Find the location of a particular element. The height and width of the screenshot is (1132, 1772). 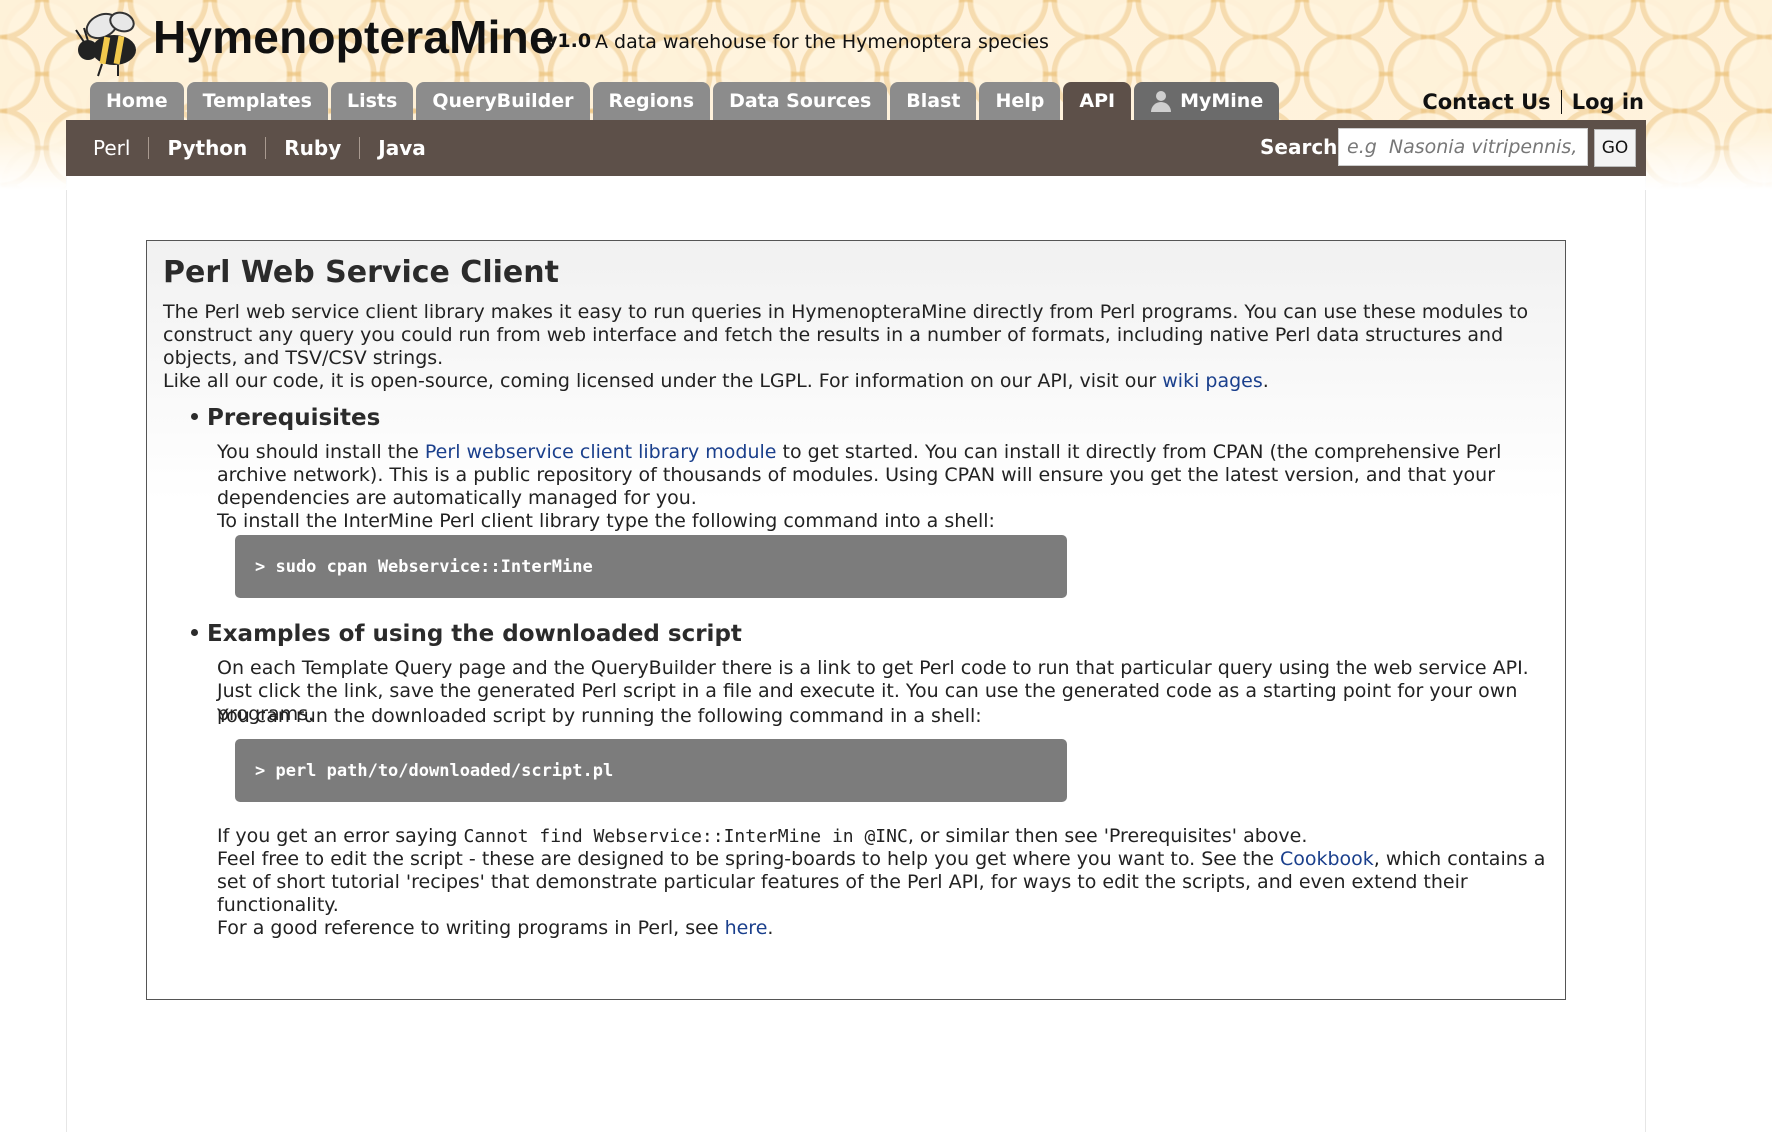

tab-home: Home is located at coordinates (137, 101).